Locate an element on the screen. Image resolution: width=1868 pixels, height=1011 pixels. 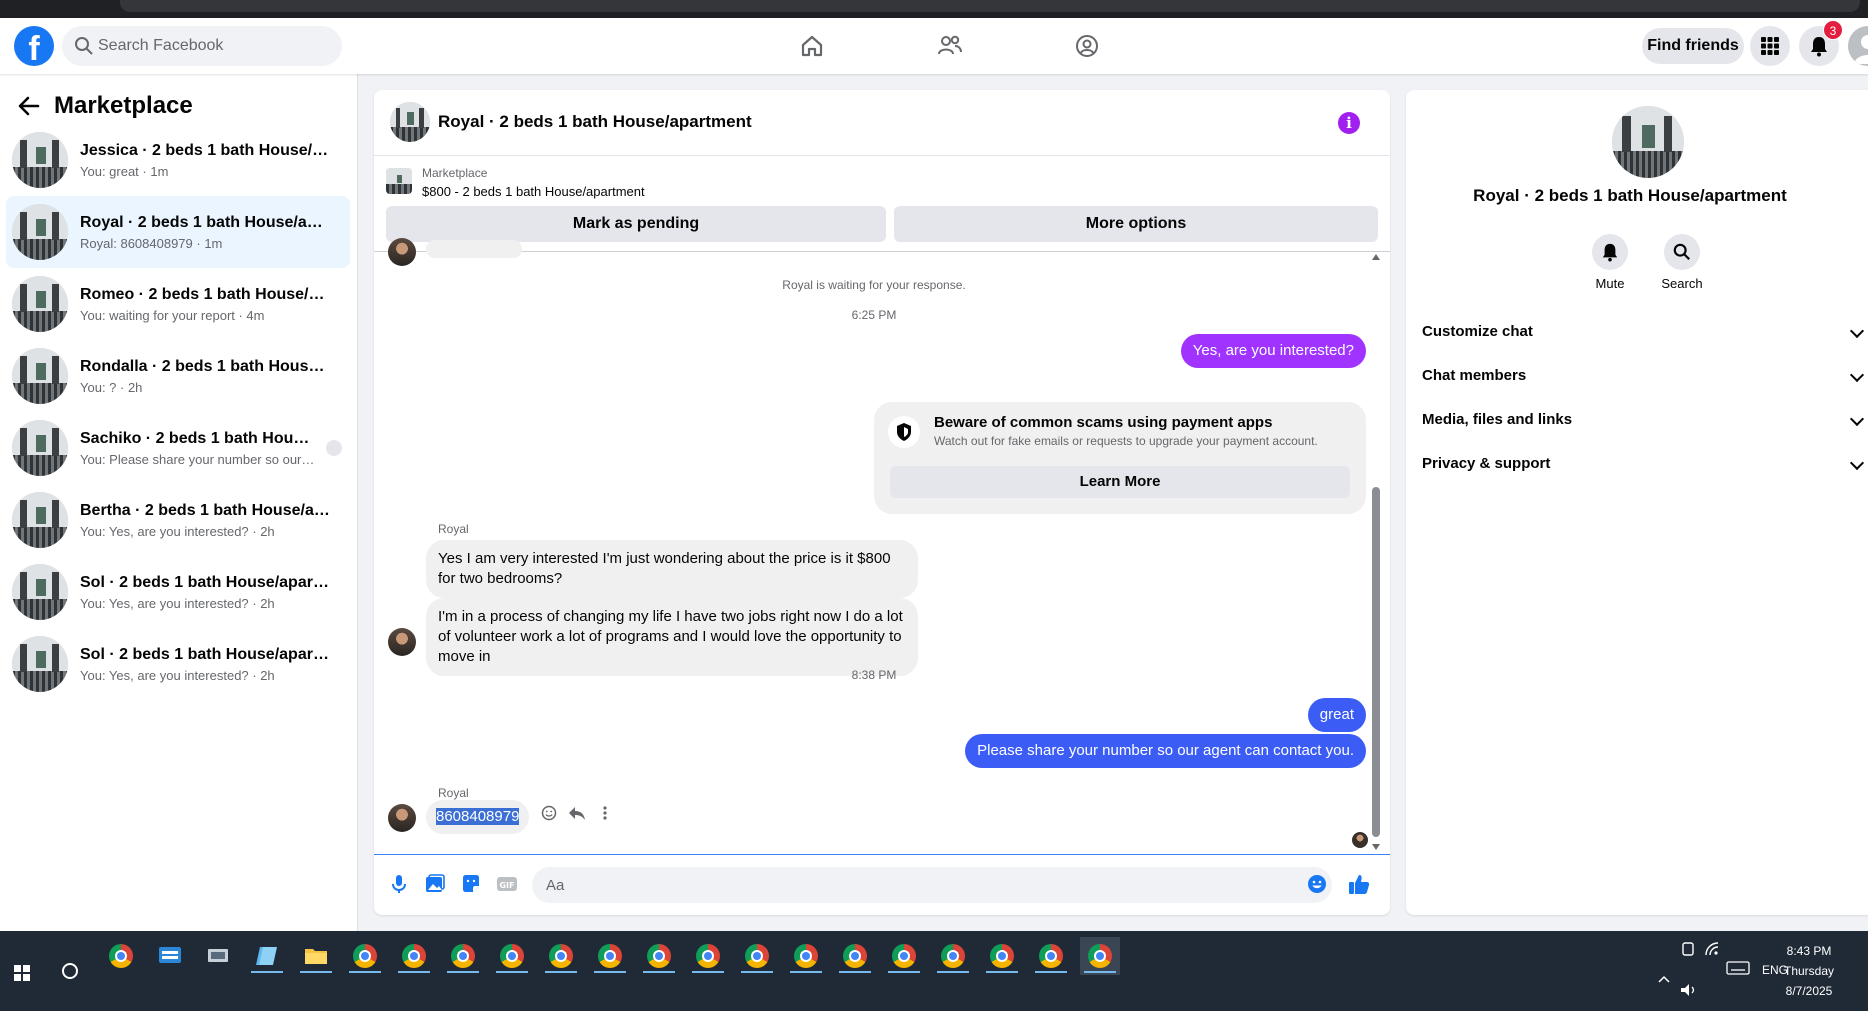
privacy-support-row: Privacy & support is located at coordinates (1643, 464).